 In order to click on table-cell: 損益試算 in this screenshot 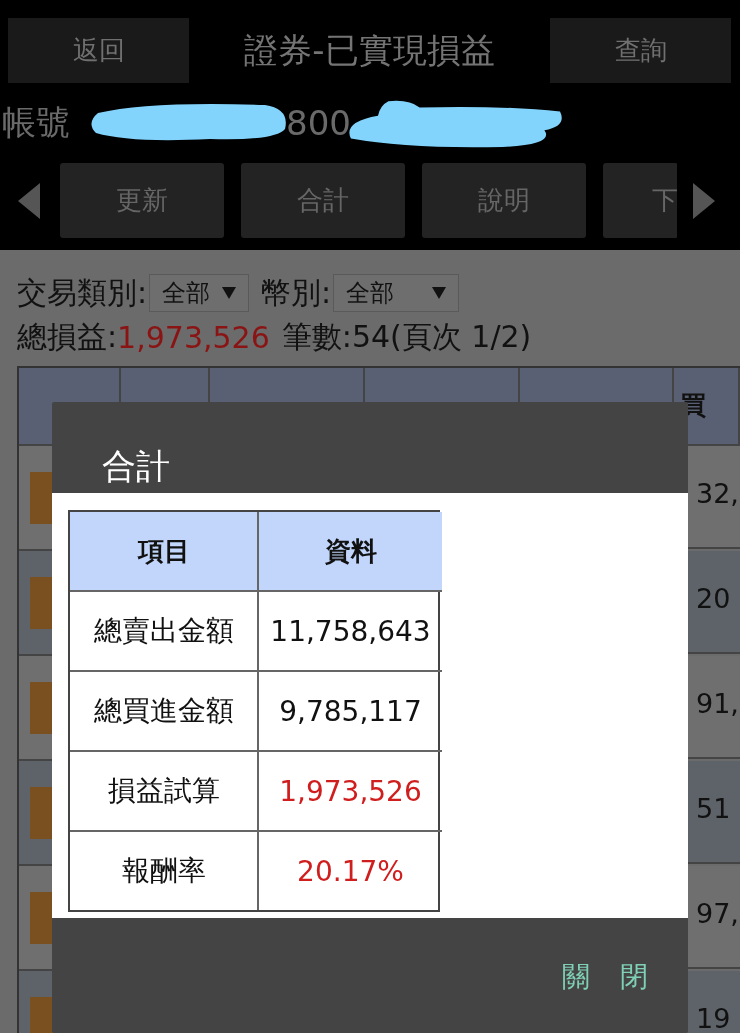, I will do `click(164, 792)`.